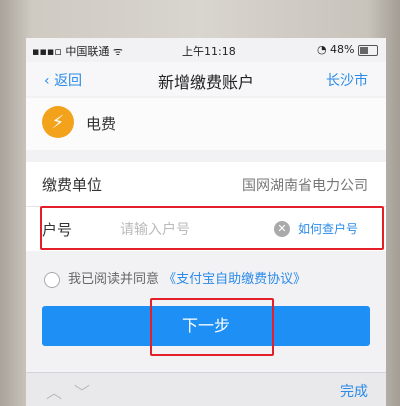  I want to click on payment-unit-row: 缴费单位 国网湖南省电力公司, so click(206, 184).